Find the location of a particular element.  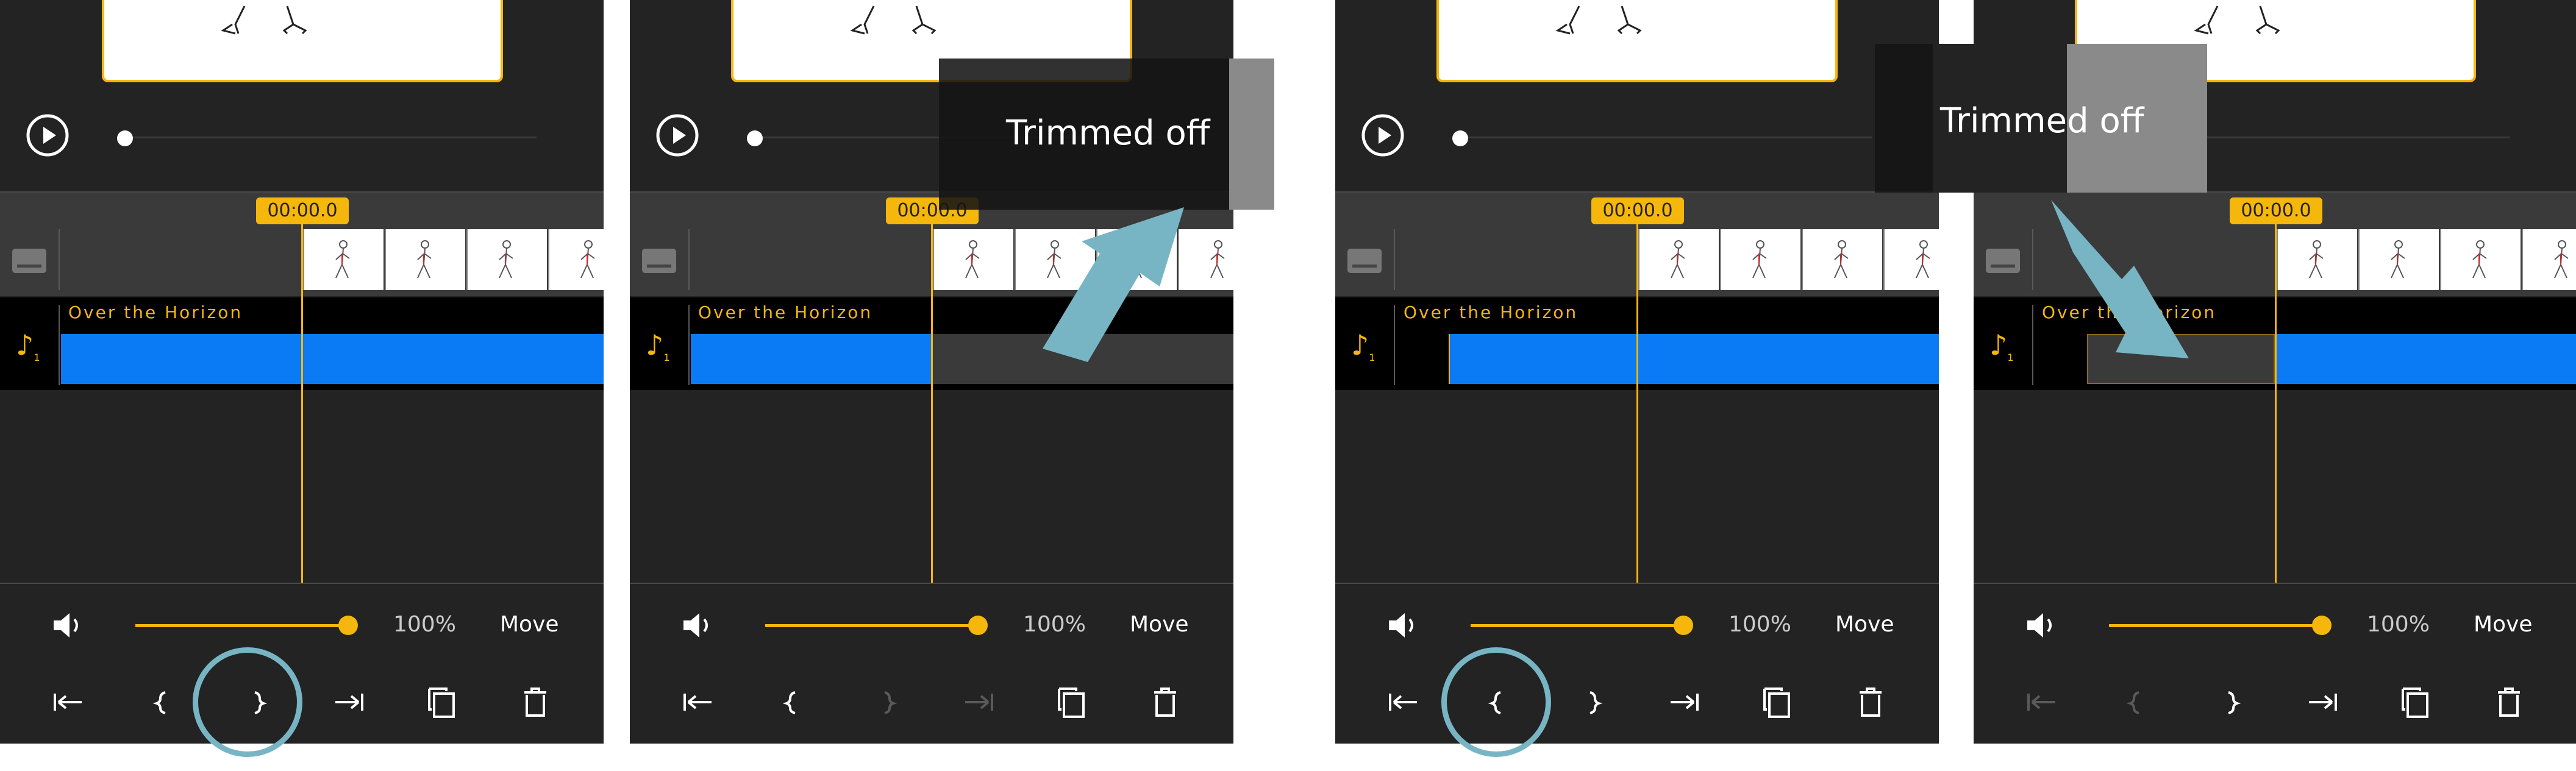

video-preview is located at coordinates (302, 41).